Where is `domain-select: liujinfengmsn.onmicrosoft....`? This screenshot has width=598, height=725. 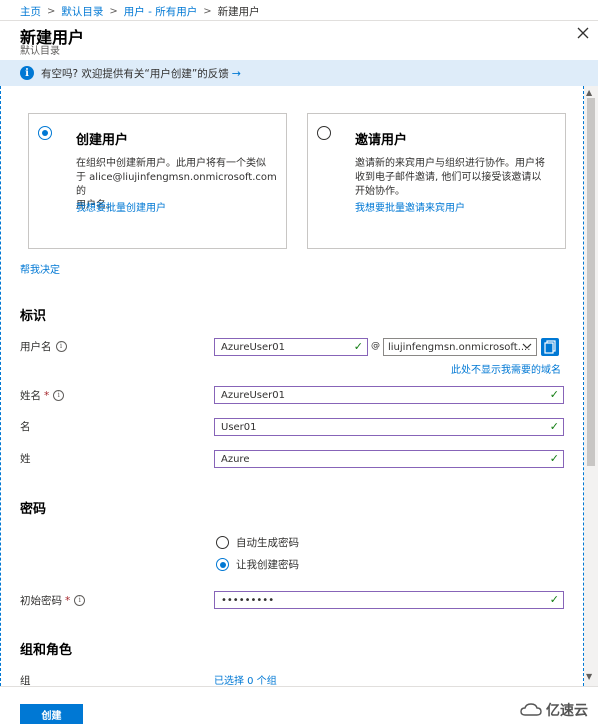
domain-select: liujinfengmsn.onmicrosoft.... is located at coordinates (460, 347).